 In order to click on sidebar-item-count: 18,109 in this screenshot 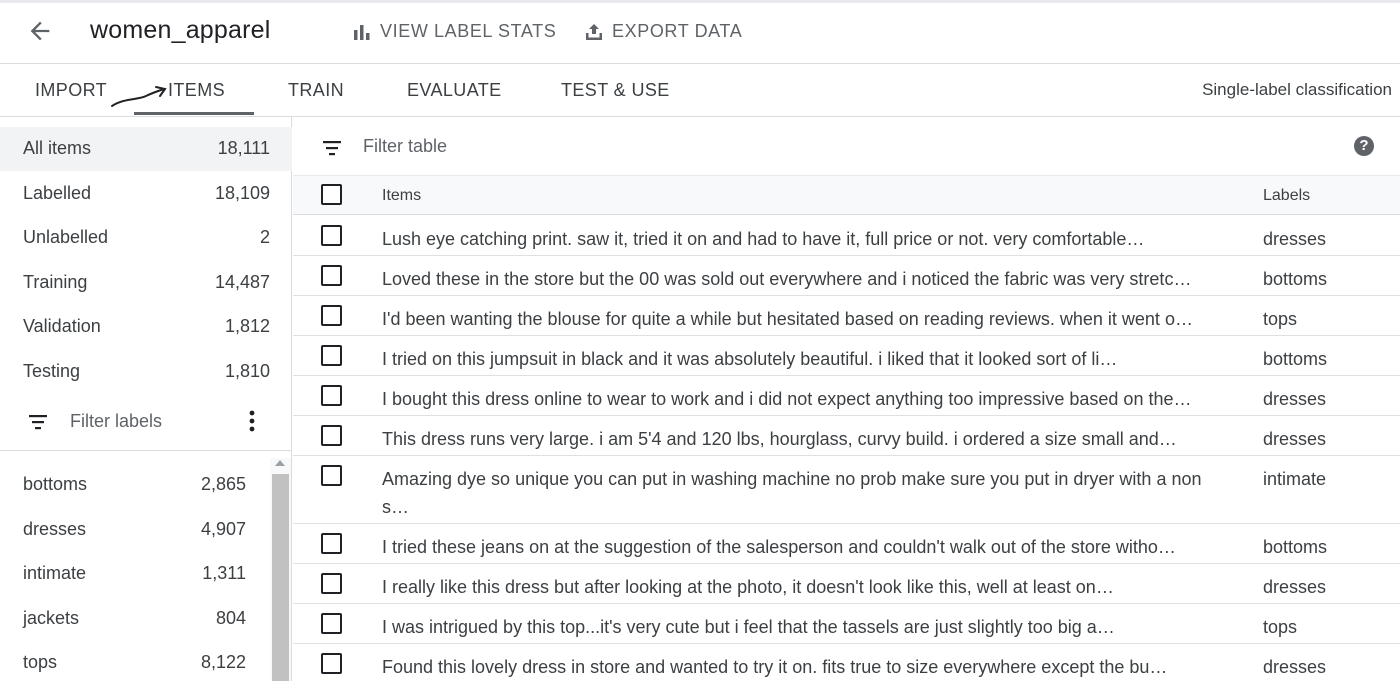, I will do `click(242, 193)`.